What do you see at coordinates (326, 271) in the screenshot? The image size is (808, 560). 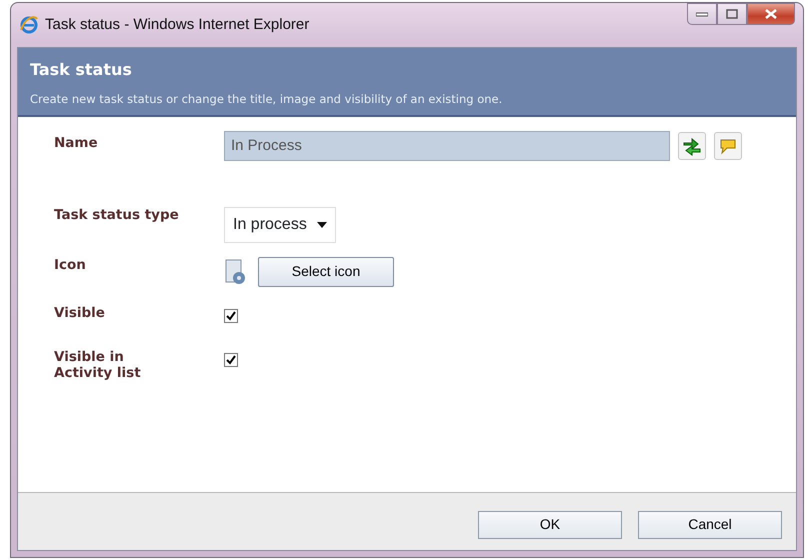 I see `select-icon-button: Select icon` at bounding box center [326, 271].